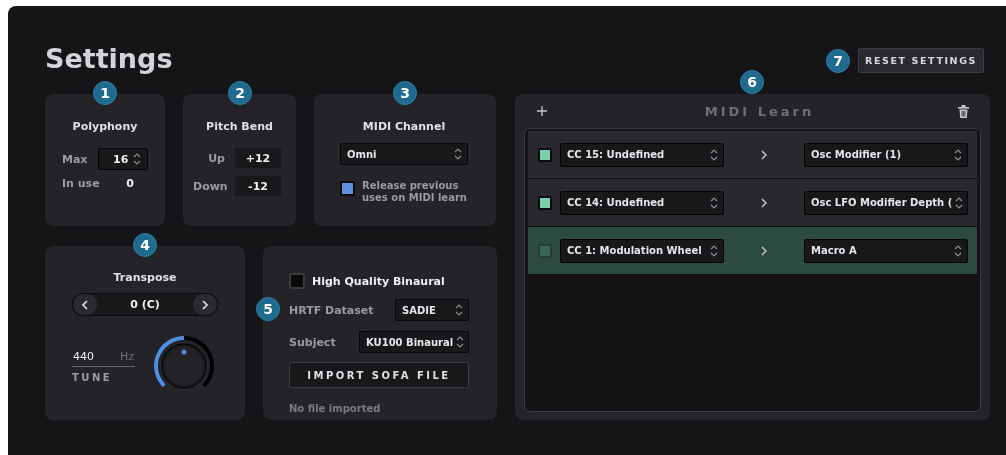  Describe the element at coordinates (642, 202) in the screenshot. I see `dropdown: CC 14: Undefined` at that location.